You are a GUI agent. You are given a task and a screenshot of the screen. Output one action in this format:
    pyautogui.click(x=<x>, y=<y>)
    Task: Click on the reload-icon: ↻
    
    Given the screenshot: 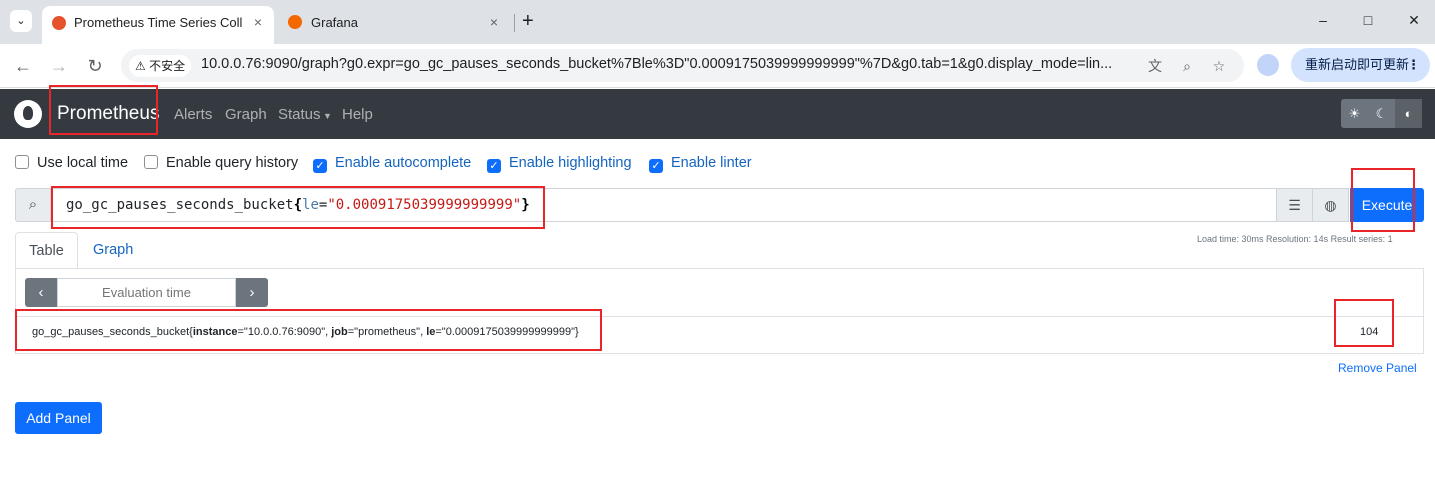 What is the action you would take?
    pyautogui.click(x=95, y=66)
    